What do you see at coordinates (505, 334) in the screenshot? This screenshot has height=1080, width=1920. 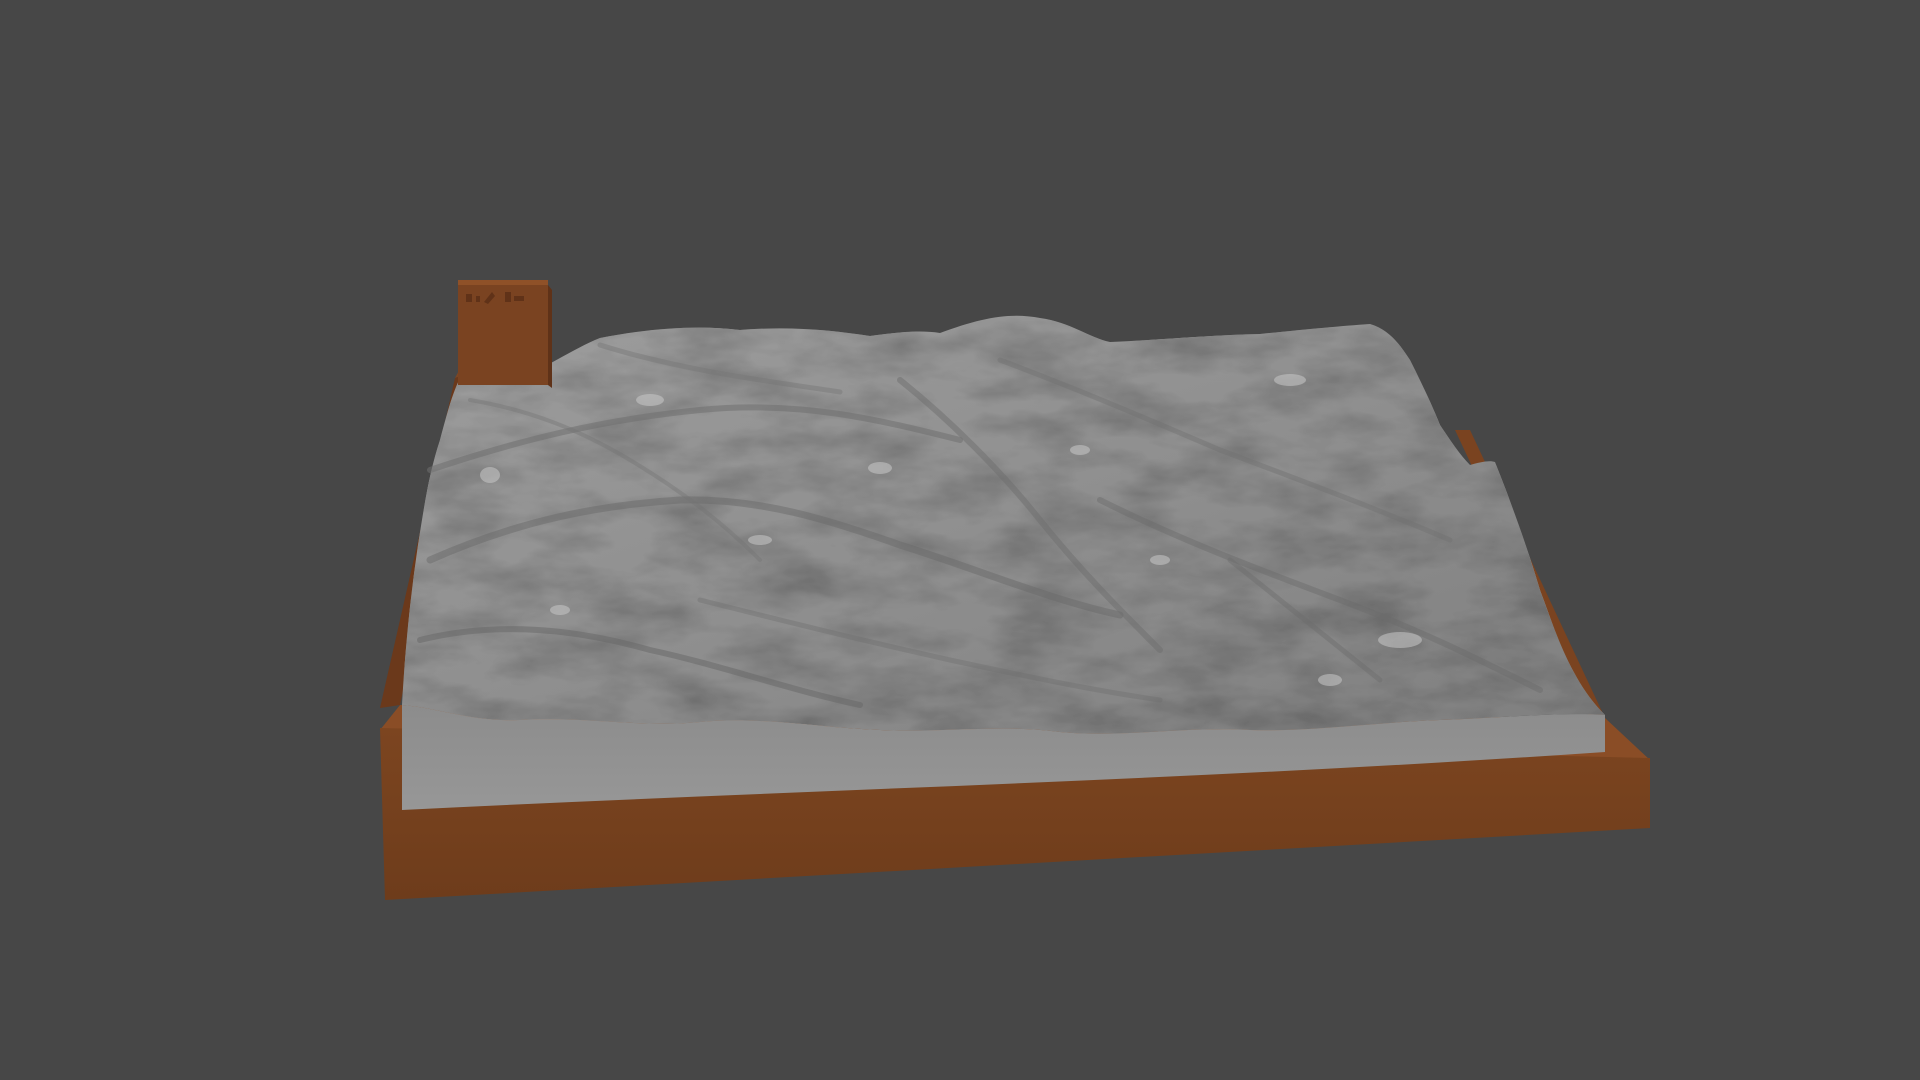 I see `label-block-icon` at bounding box center [505, 334].